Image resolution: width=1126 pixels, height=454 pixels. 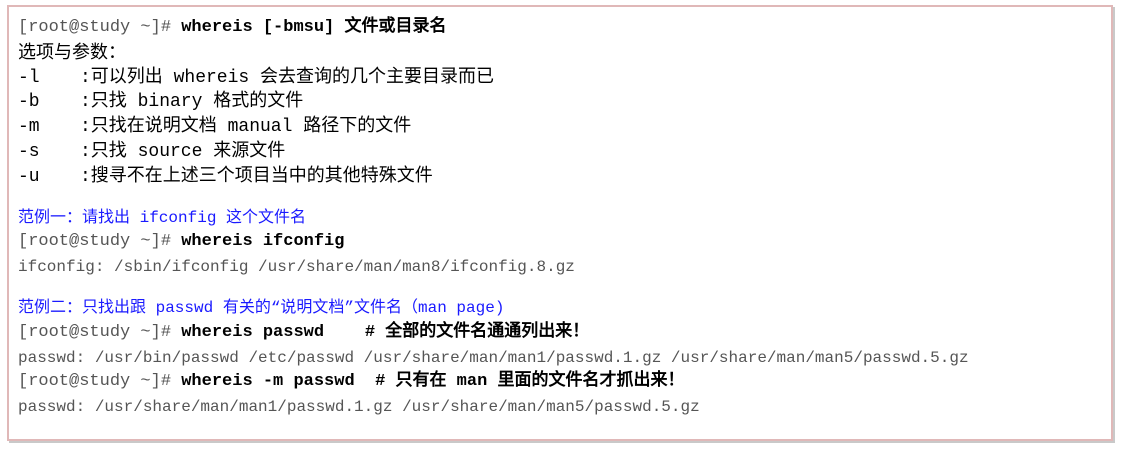 What do you see at coordinates (314, 27) in the screenshot?
I see `command-text: whereis [-bmsu] 文件或目录名` at bounding box center [314, 27].